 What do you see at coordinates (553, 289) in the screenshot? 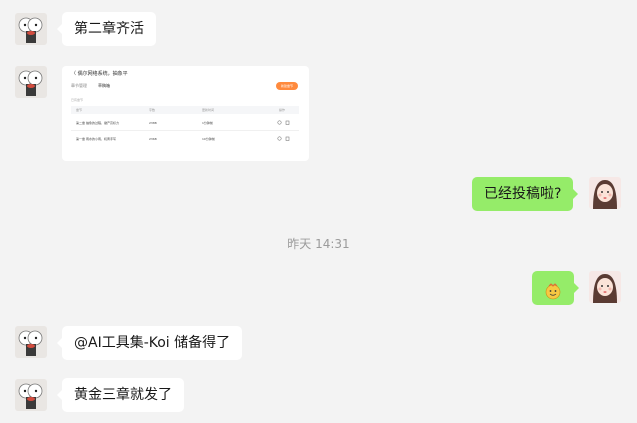
I see `smiling-emoji-sticker-icon` at bounding box center [553, 289].